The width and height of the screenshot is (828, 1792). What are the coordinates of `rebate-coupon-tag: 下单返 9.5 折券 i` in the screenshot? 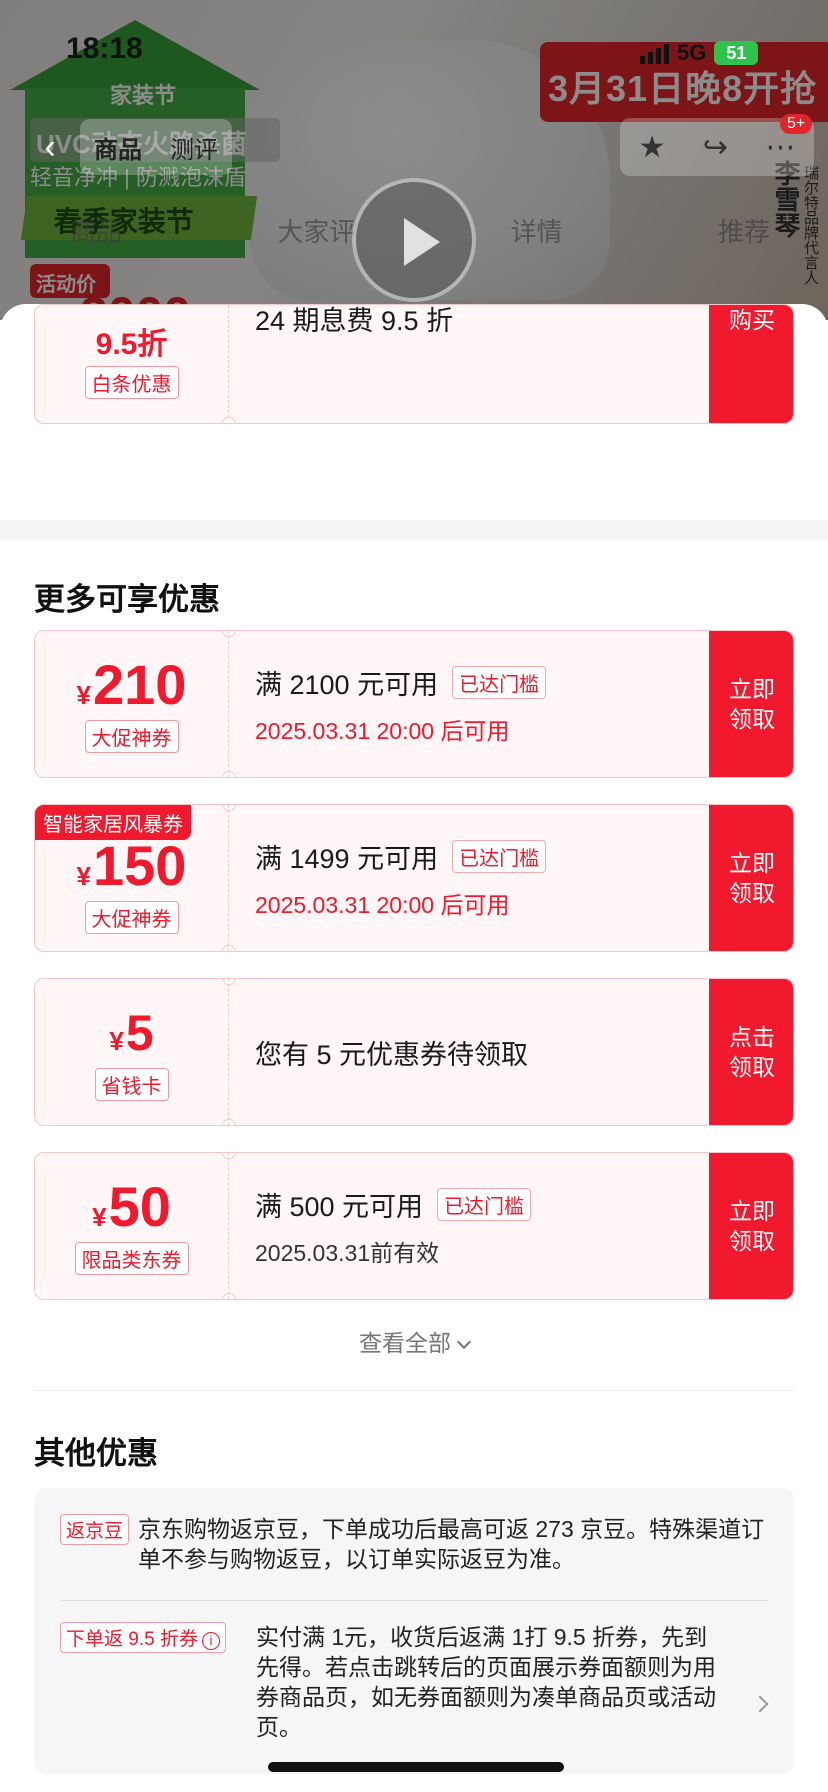 It's located at (143, 1637).